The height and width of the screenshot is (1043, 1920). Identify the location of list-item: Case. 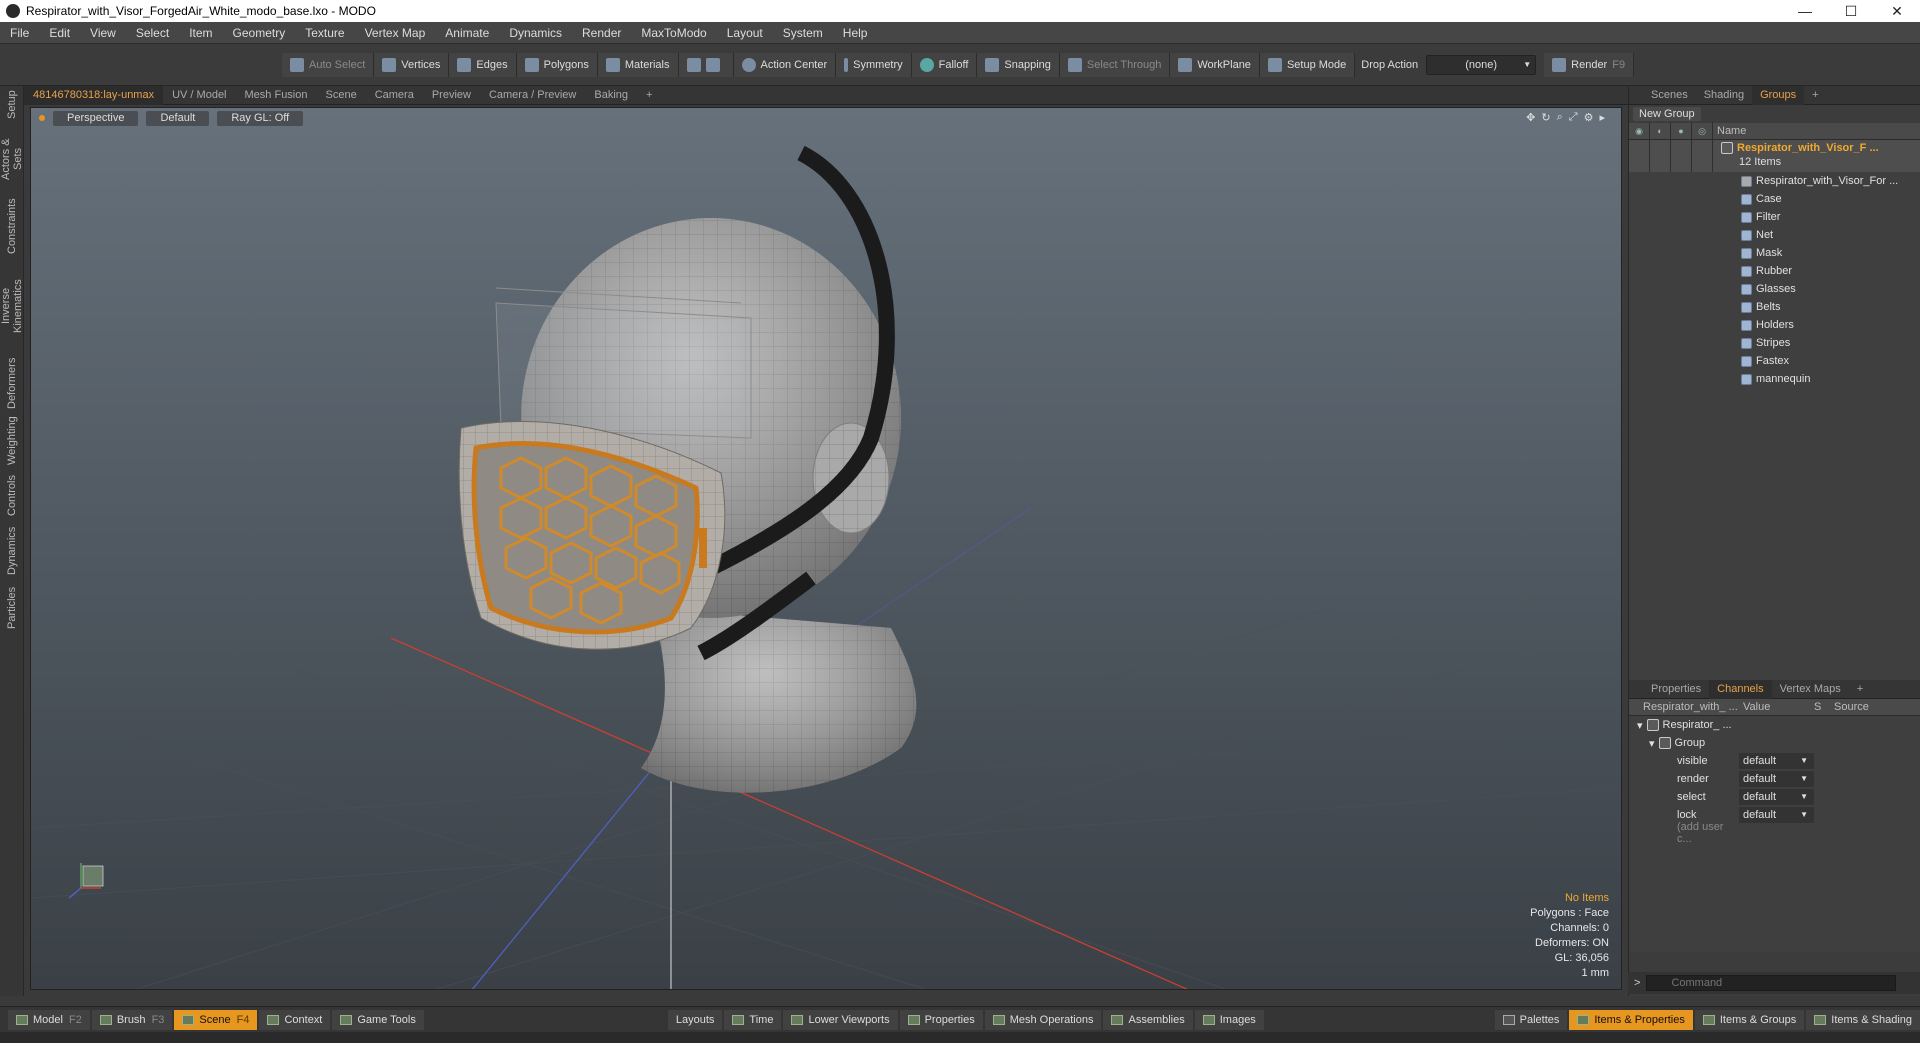
(1774, 199).